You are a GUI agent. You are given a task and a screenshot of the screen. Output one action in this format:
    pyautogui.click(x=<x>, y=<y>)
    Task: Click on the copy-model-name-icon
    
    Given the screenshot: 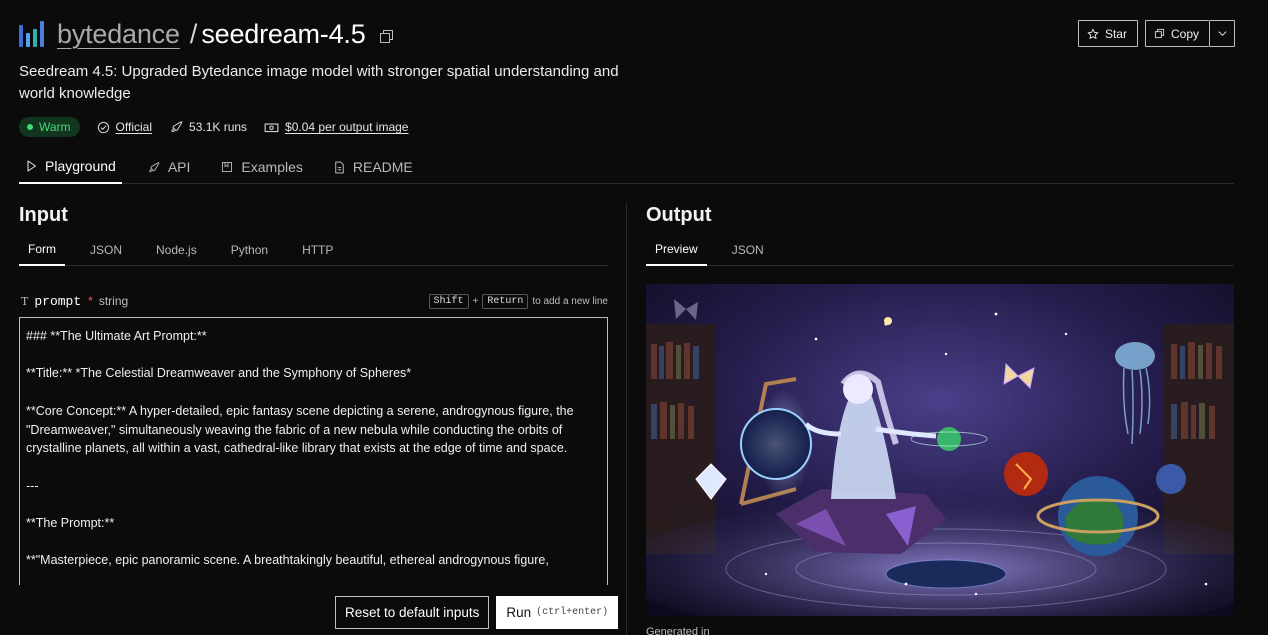 What is the action you would take?
    pyautogui.click(x=386, y=36)
    